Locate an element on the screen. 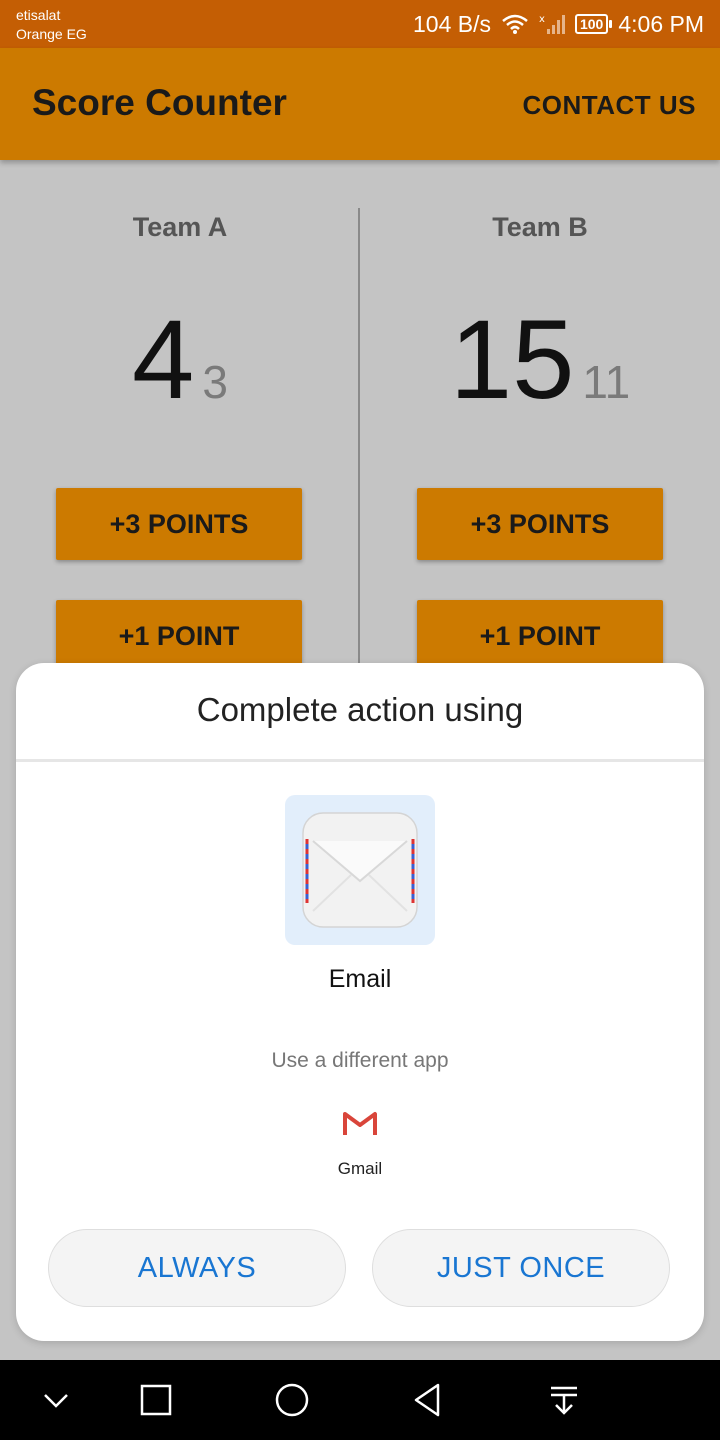 This screenshot has width=720, height=1440. system-nav-bar is located at coordinates (360, 1400).